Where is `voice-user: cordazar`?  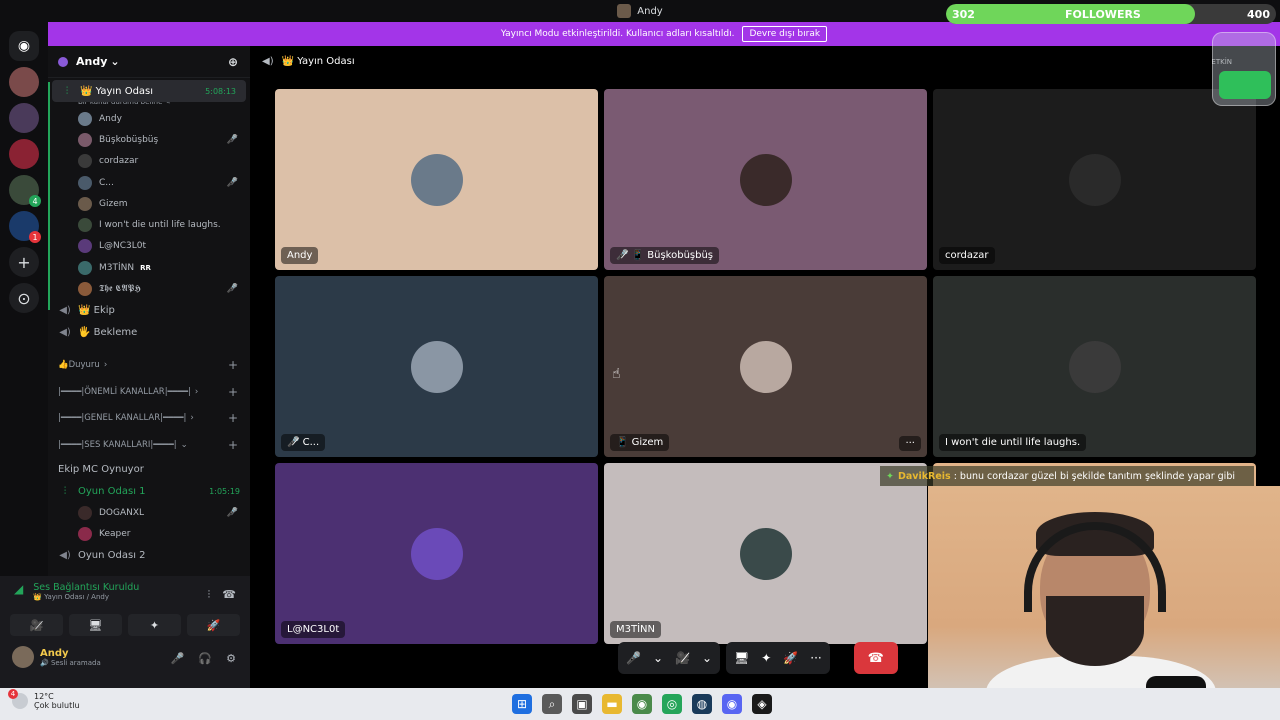
voice-user: cordazar is located at coordinates (149, 161).